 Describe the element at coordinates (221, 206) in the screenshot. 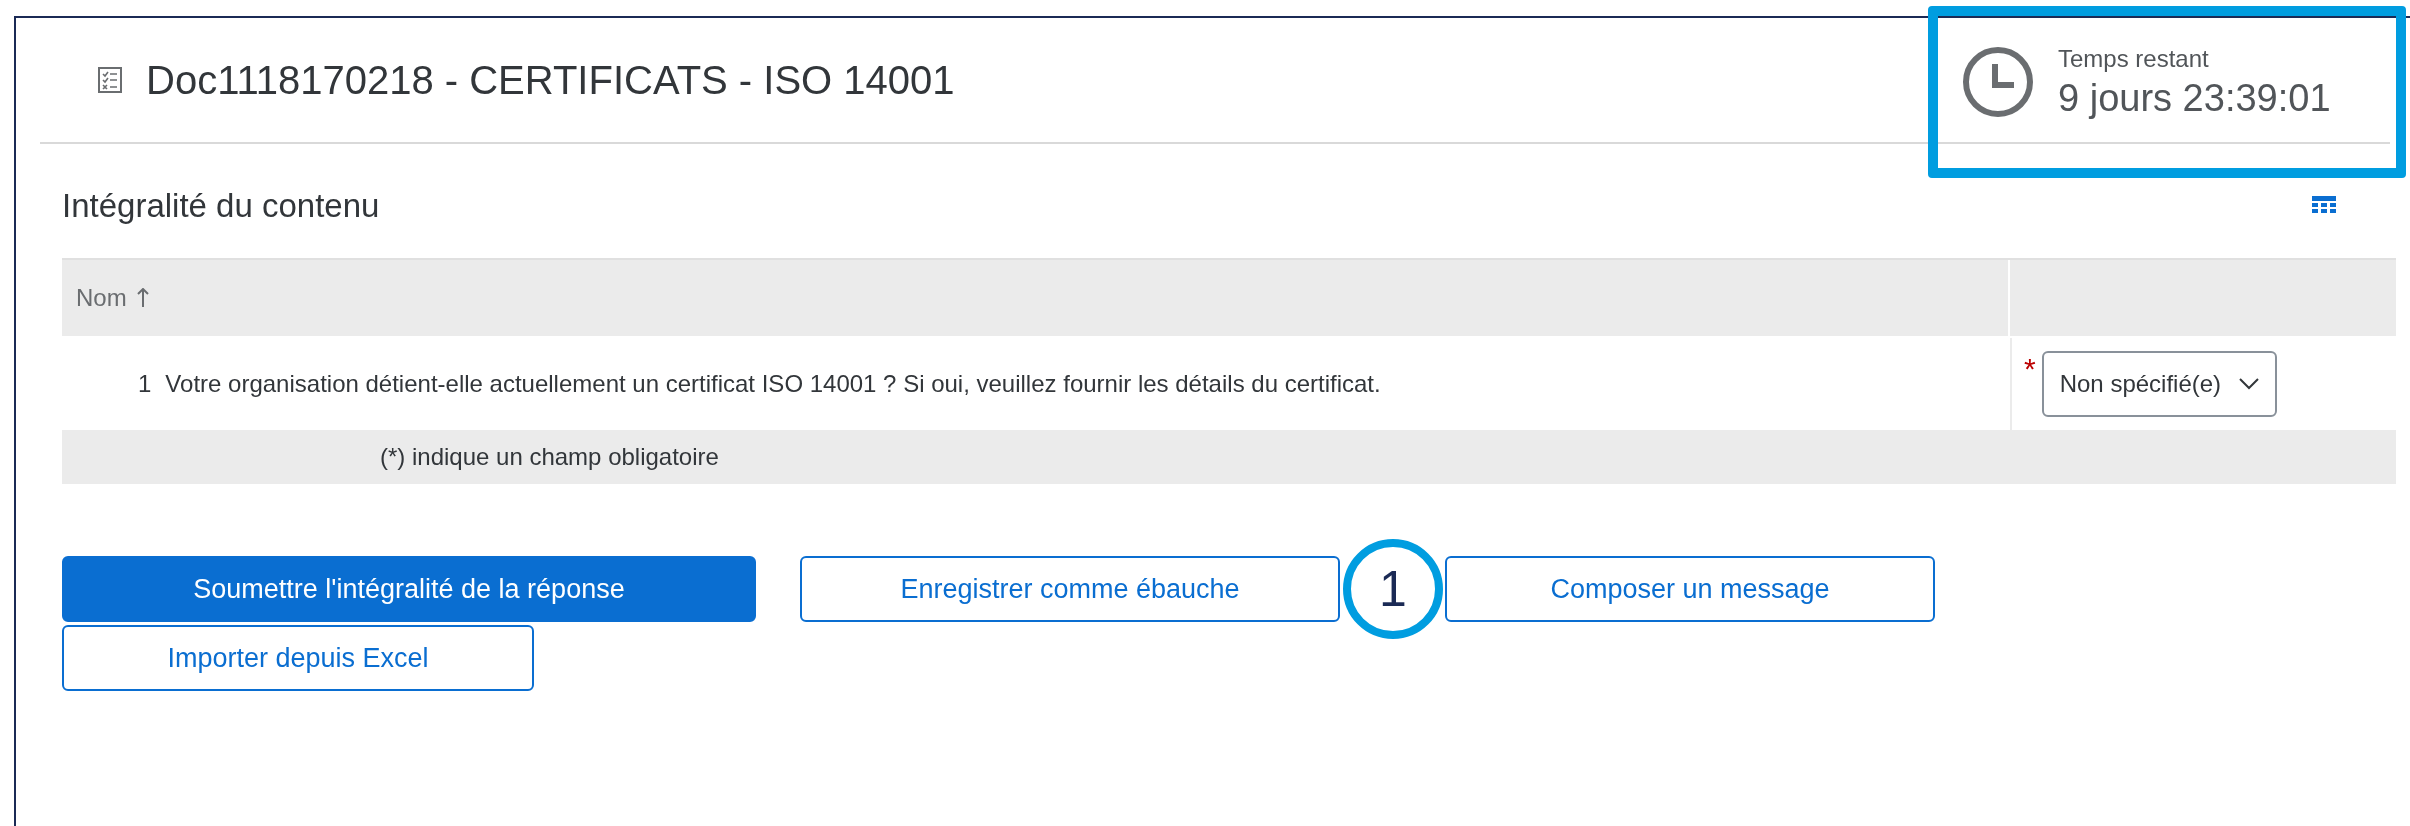

I see `section-title: Intégralité du contenu` at that location.